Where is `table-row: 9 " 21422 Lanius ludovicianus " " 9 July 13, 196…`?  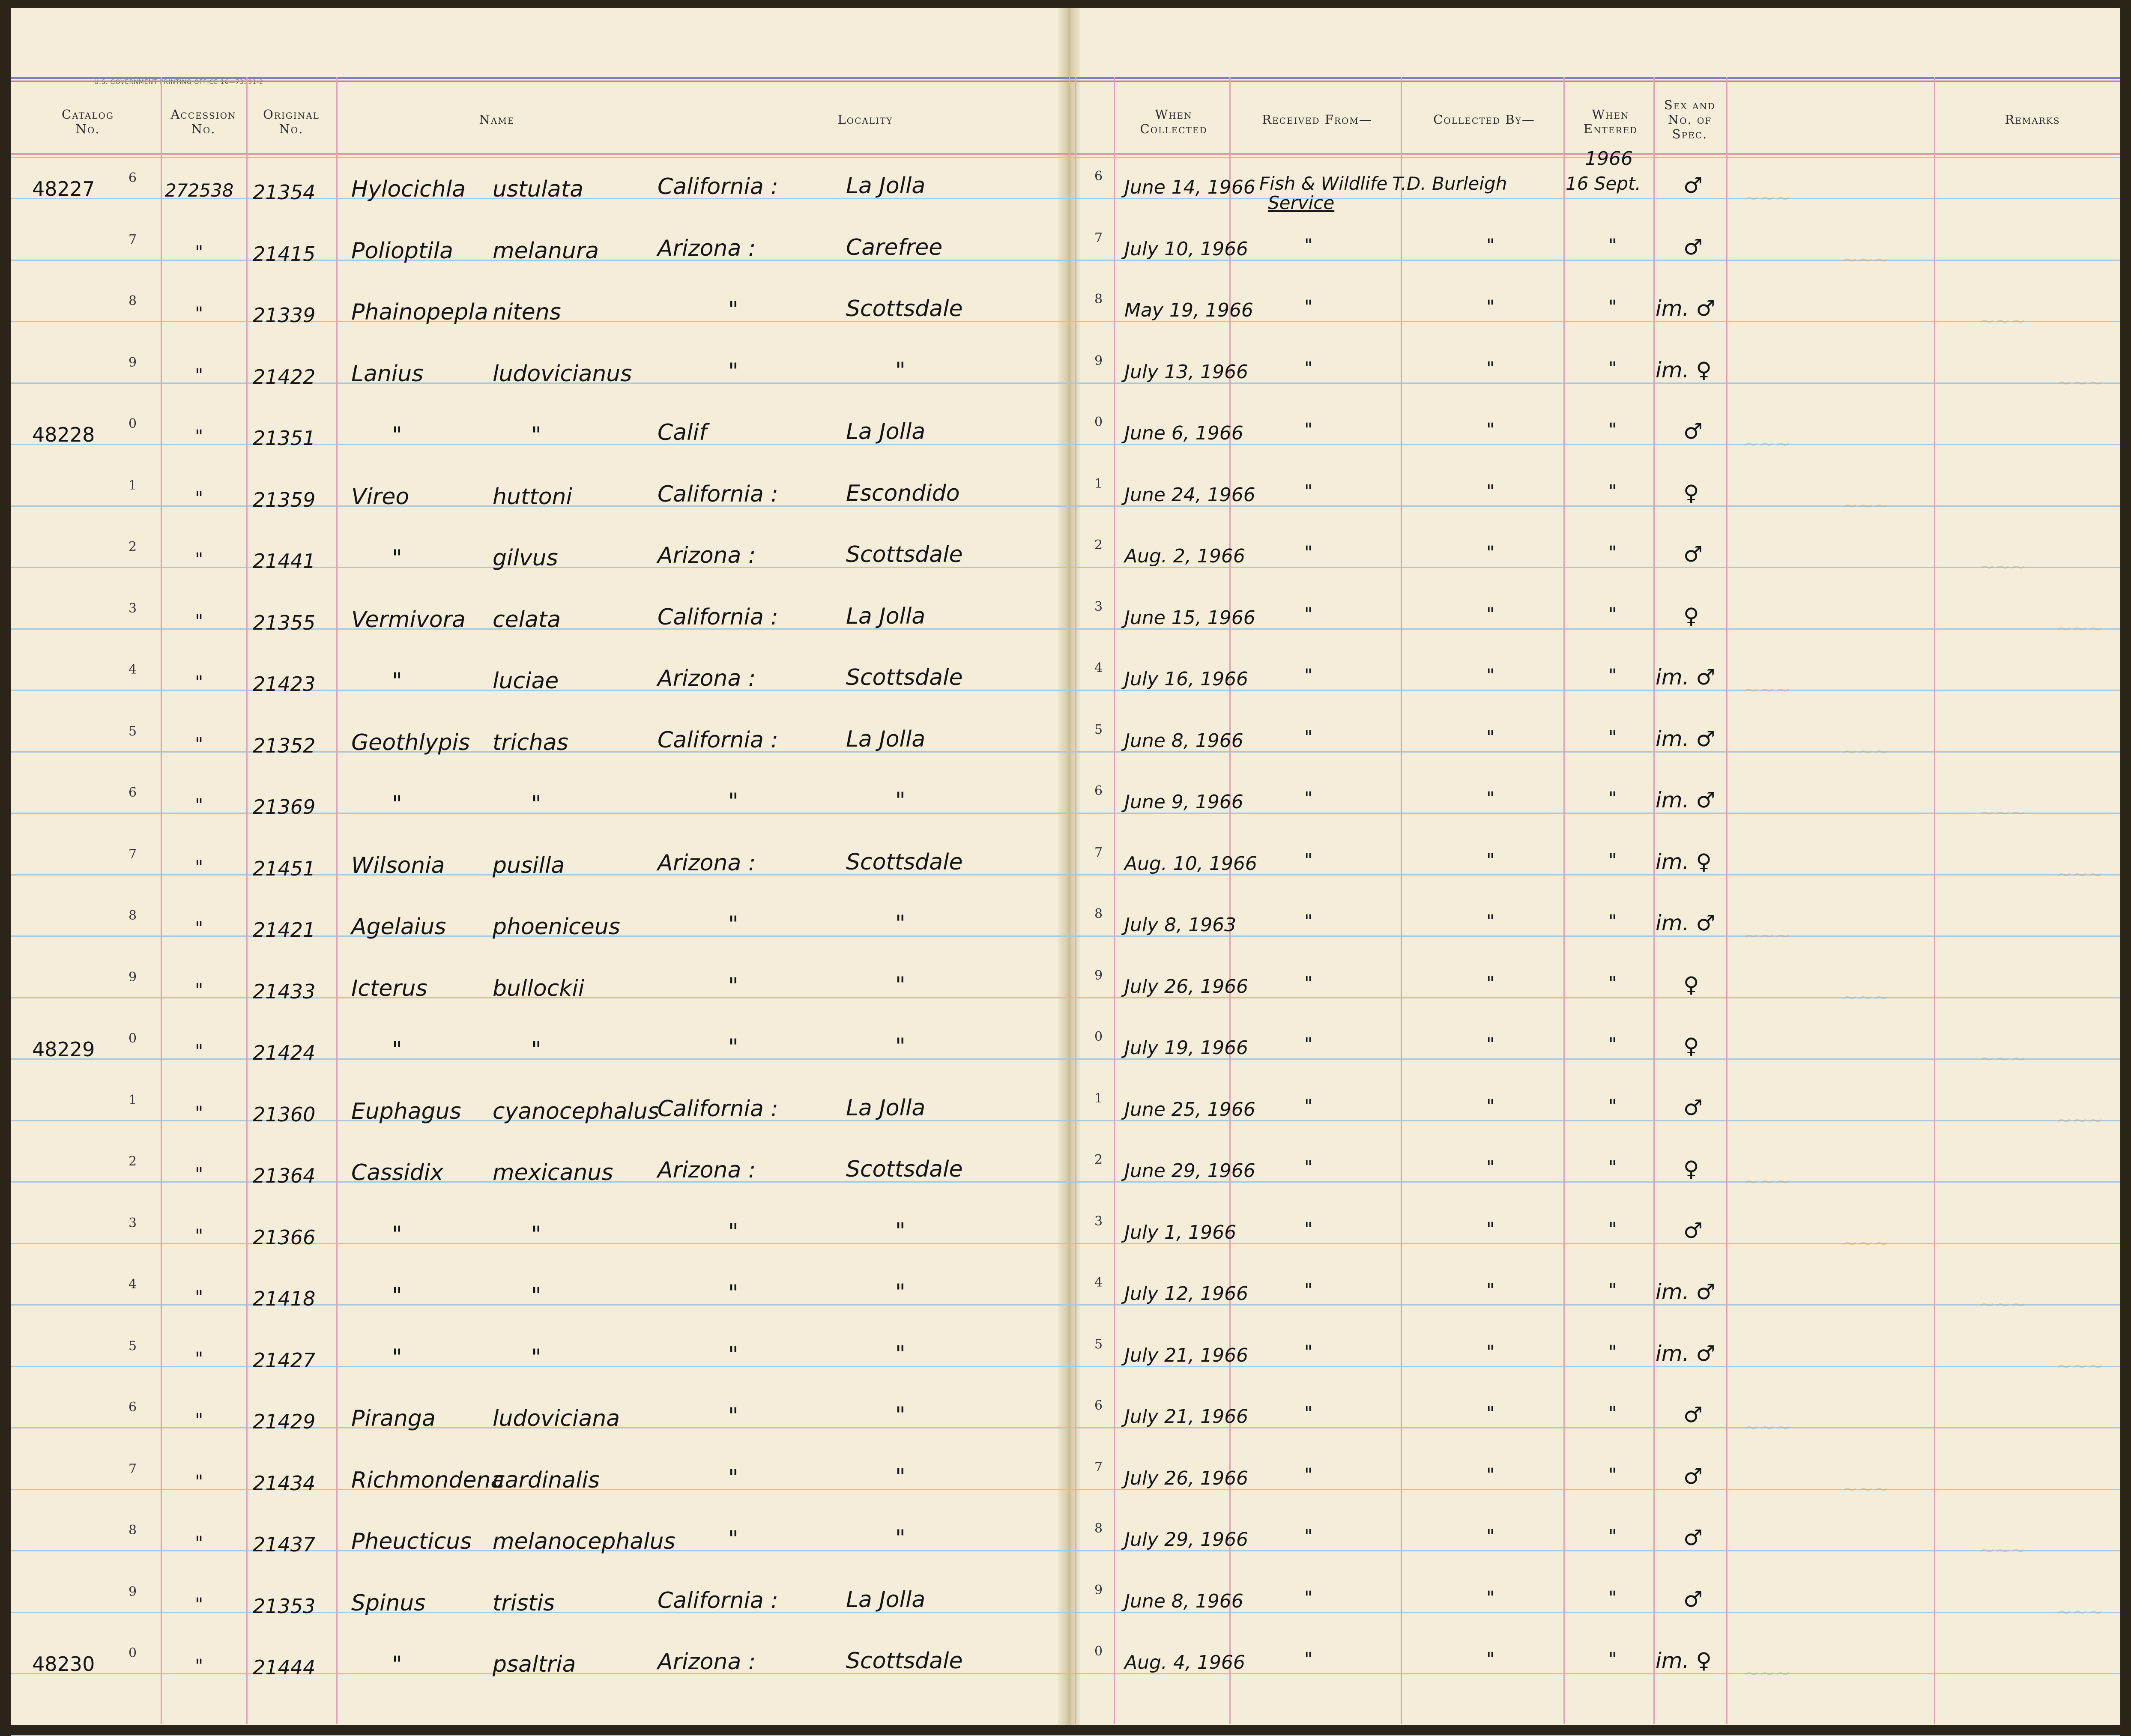
table-row: 9 " 21422 Lanius ludovicianus " " 9 July 13, 196… is located at coordinates (1065, 384).